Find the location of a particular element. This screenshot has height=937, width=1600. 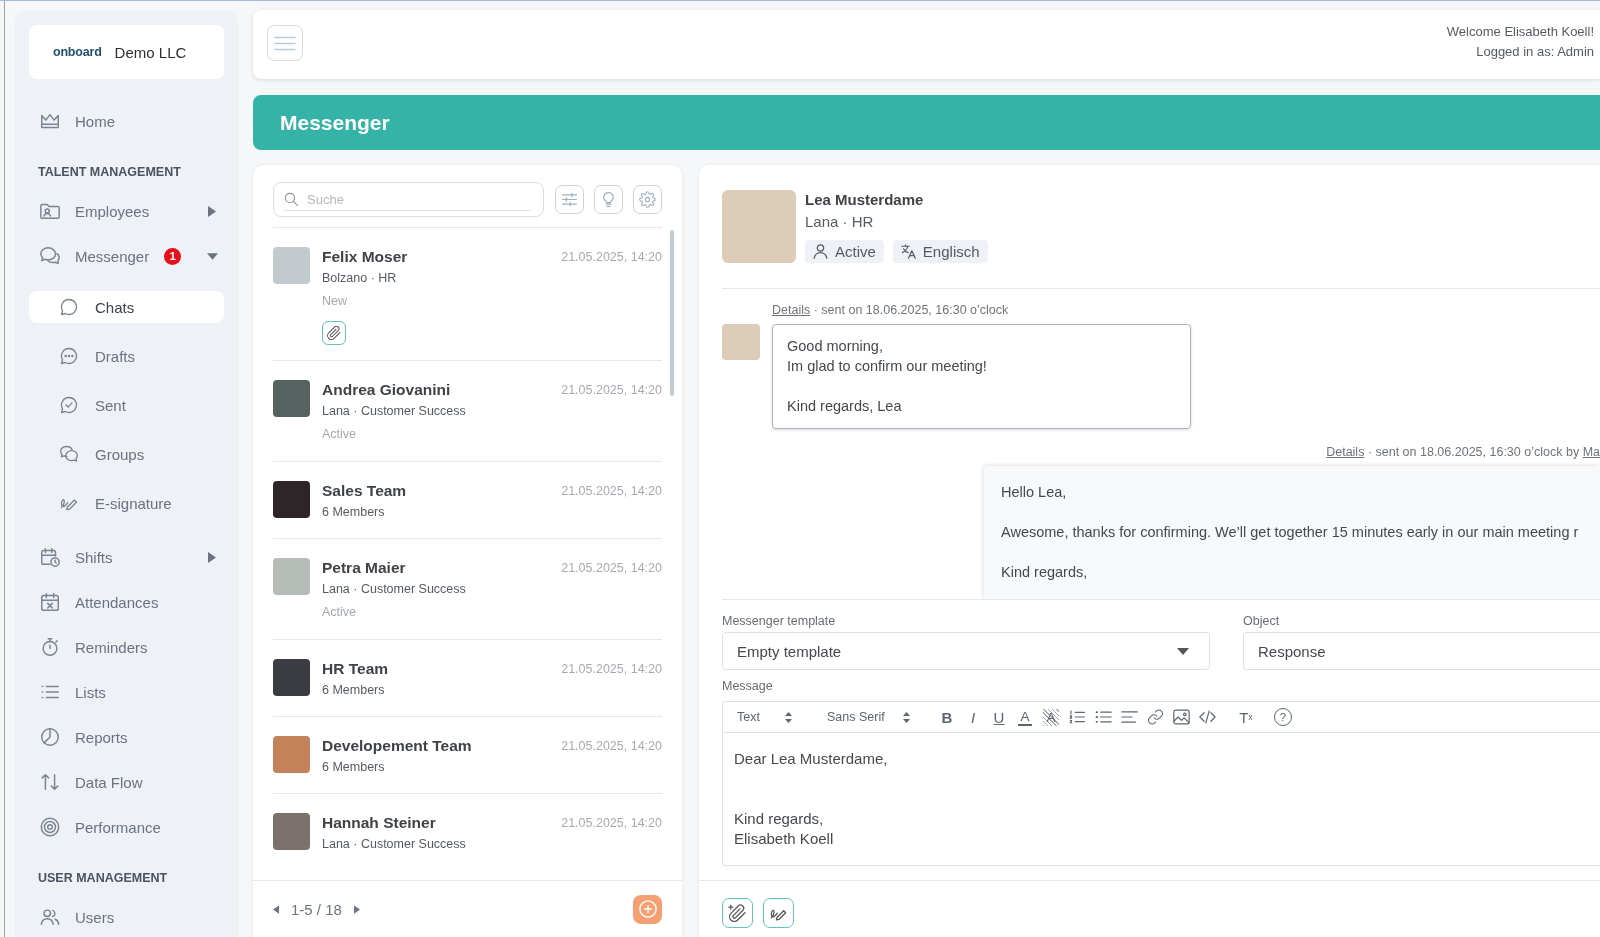

nav-item: Attendances is located at coordinates (99, 602).